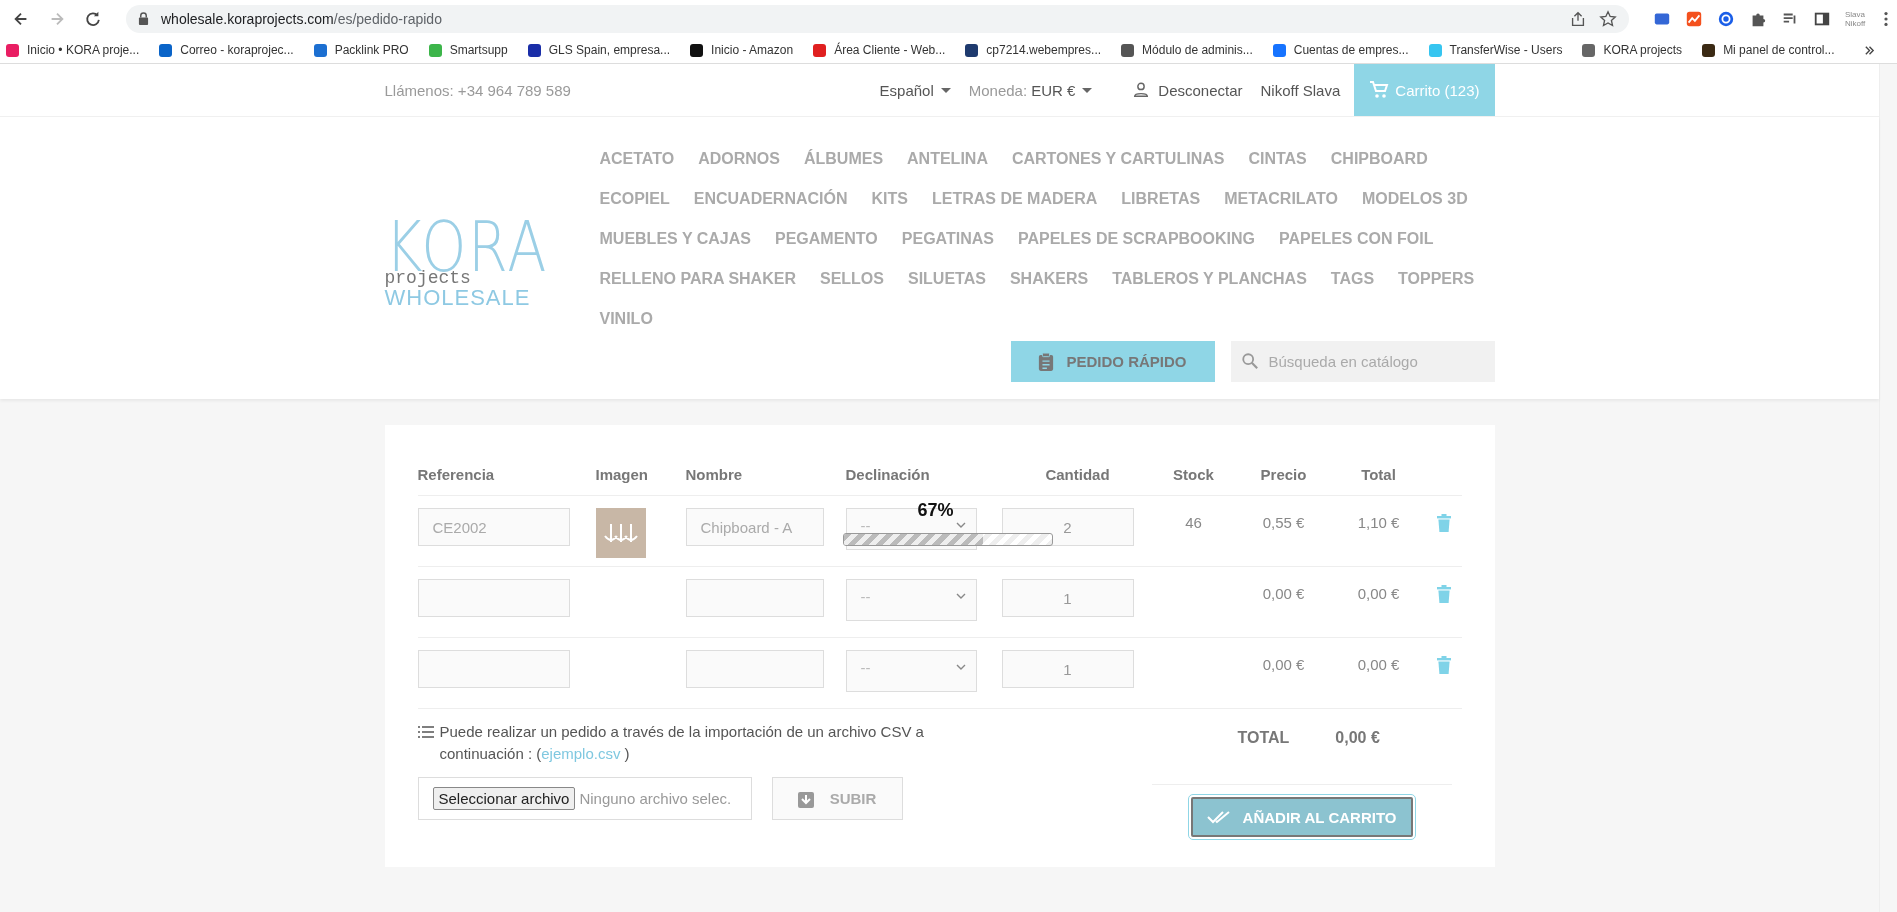 Image resolution: width=1897 pixels, height=912 pixels. Describe the element at coordinates (714, 474) in the screenshot. I see `column-header: Nombre` at that location.